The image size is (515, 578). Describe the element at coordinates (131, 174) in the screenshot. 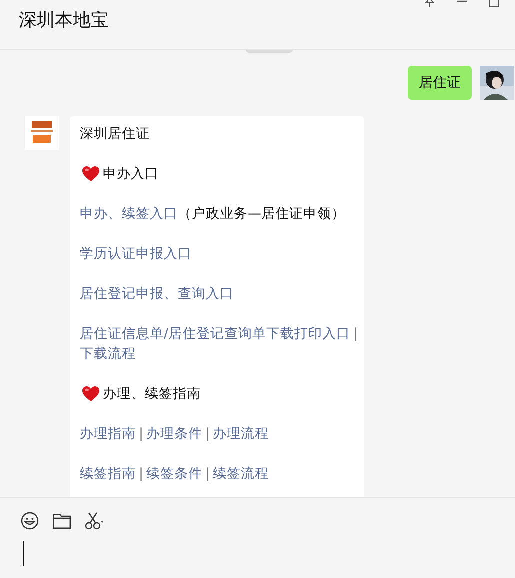

I see `section-heading: 申办入口` at that location.